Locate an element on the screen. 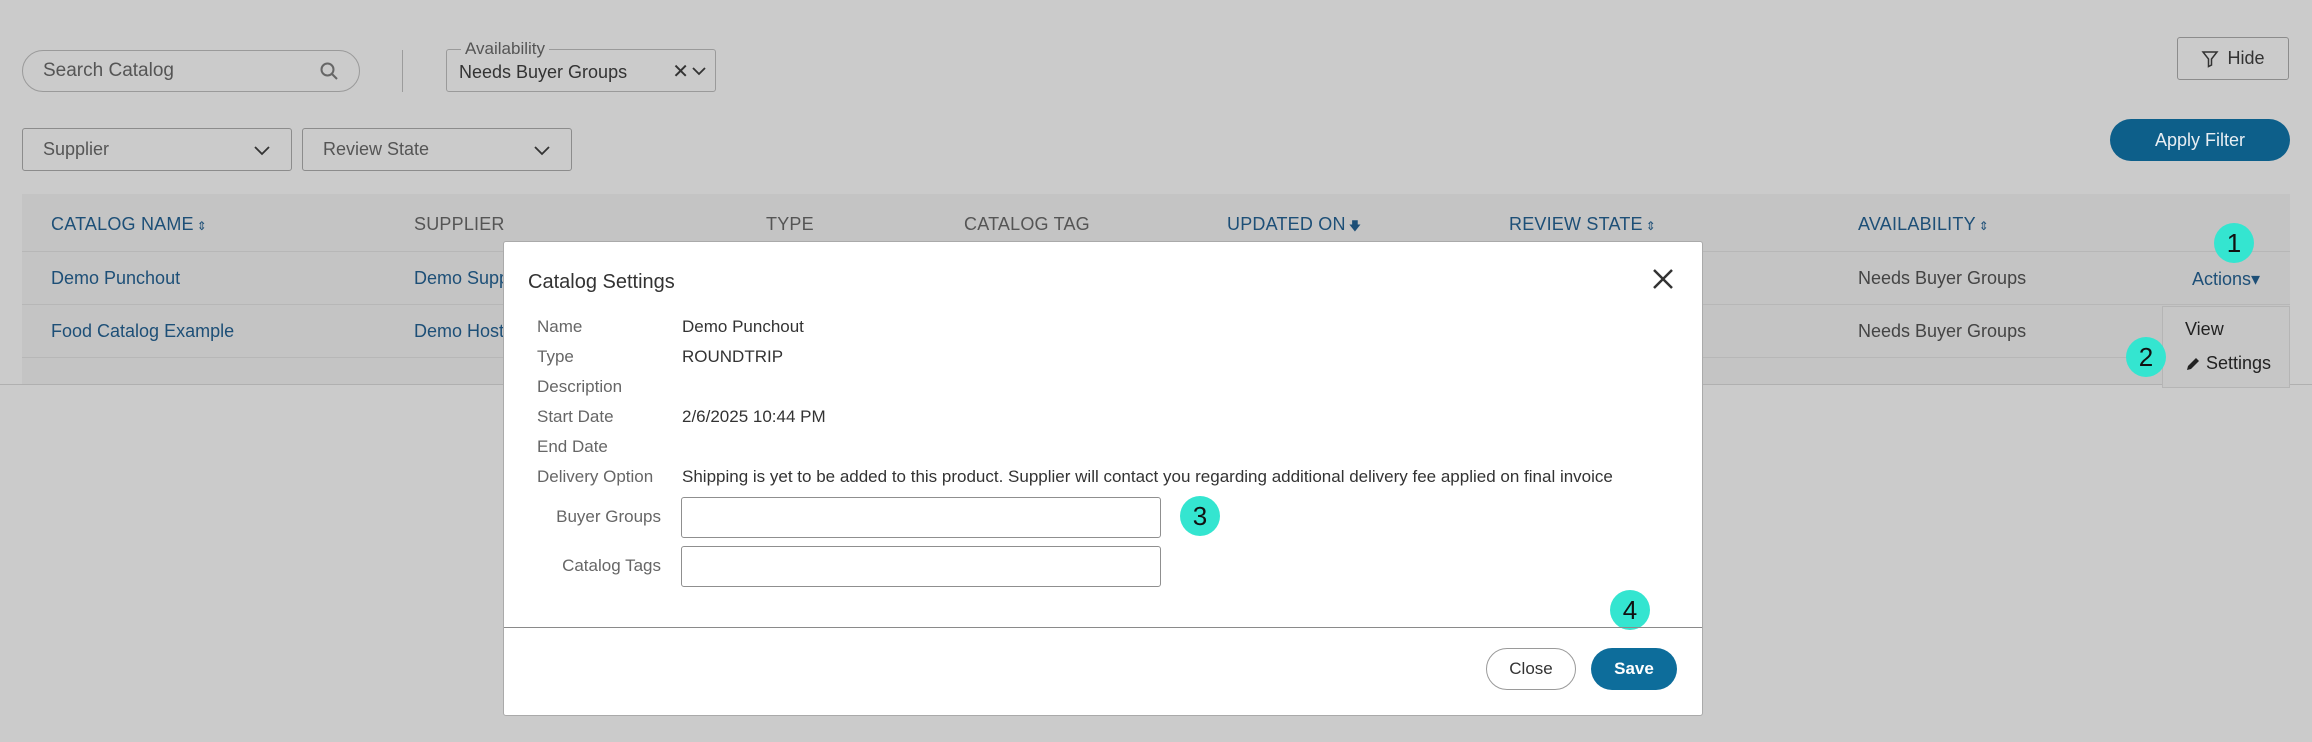 This screenshot has width=2312, height=742. header-label: AVAILABILITY is located at coordinates (1917, 224).